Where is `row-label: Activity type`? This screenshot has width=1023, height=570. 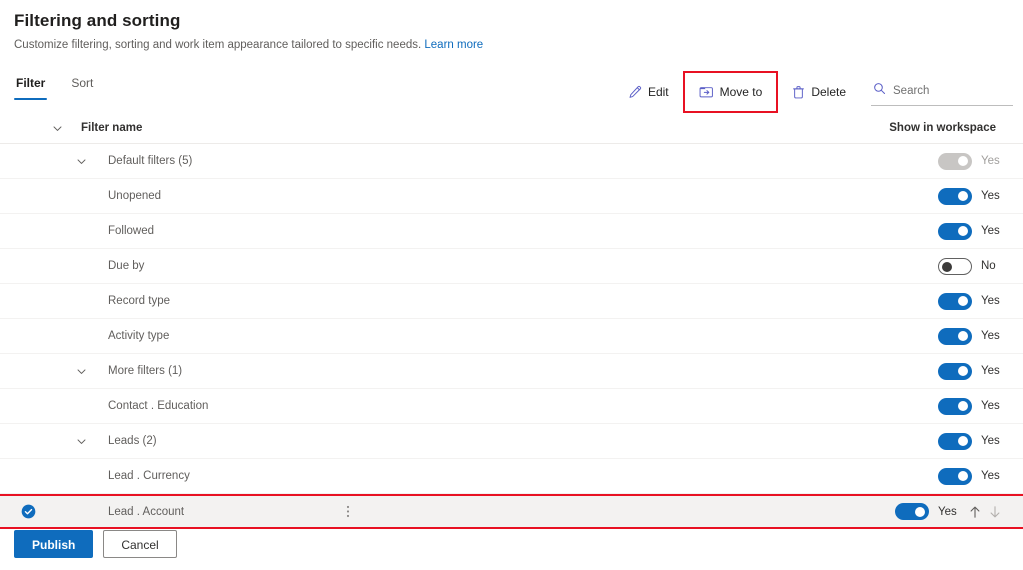 row-label: Activity type is located at coordinates (139, 336).